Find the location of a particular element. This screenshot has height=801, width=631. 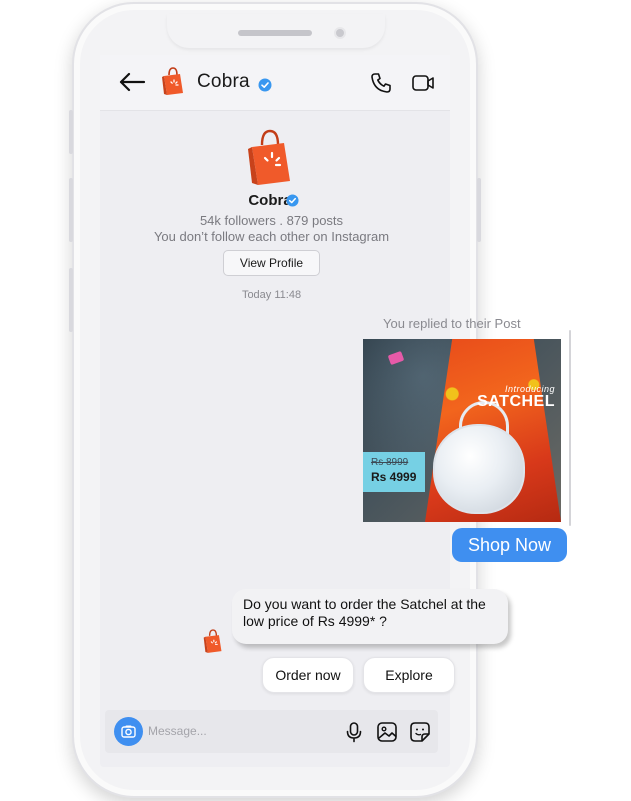

phone-call-icon is located at coordinates (381, 83).